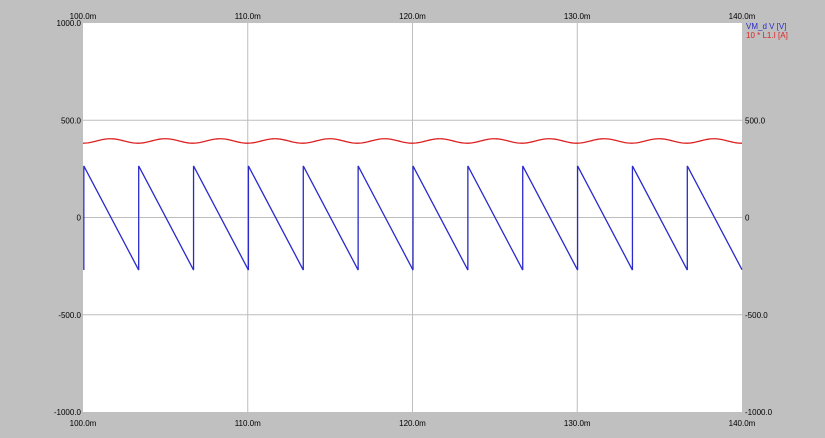 This screenshot has height=438, width=825. I want to click on x-tick-top-4: 140.0m, so click(742, 16).